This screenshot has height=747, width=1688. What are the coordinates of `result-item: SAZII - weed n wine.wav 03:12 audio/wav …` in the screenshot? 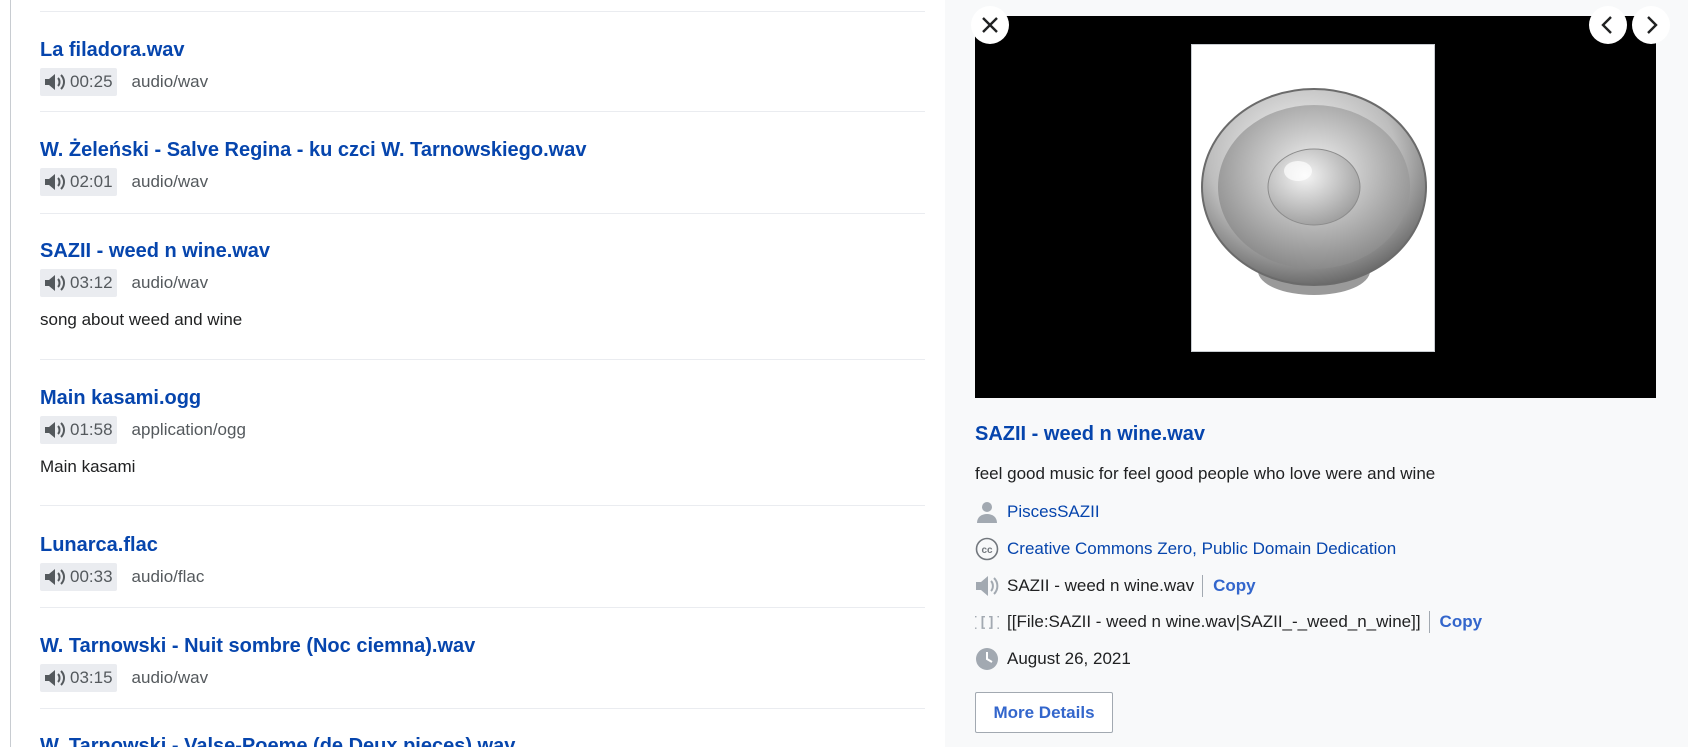 It's located at (482, 284).